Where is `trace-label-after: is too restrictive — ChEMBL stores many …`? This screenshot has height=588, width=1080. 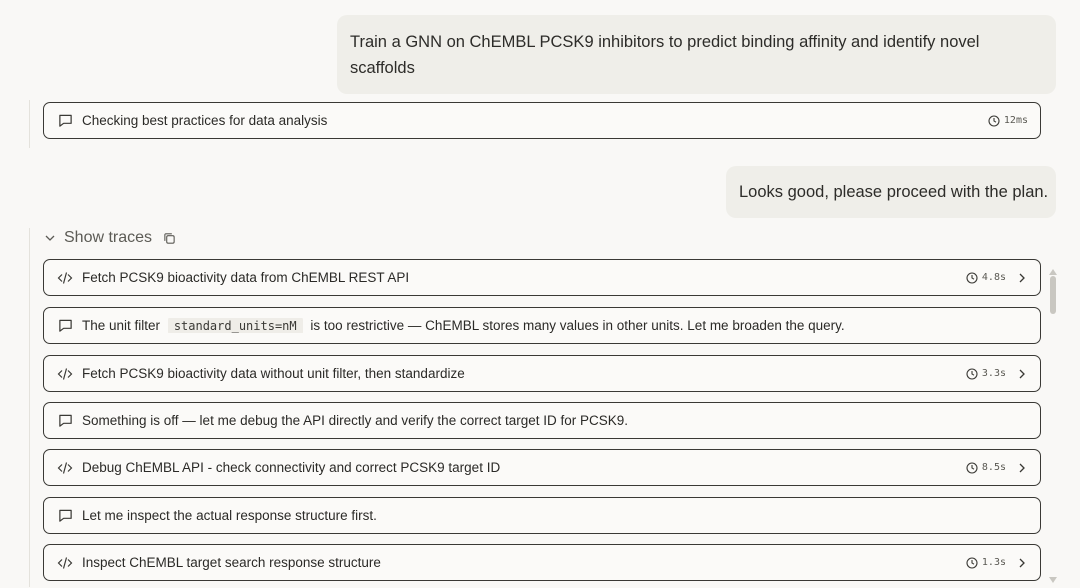 trace-label-after: is too restrictive — ChEMBL stores many … is located at coordinates (577, 325).